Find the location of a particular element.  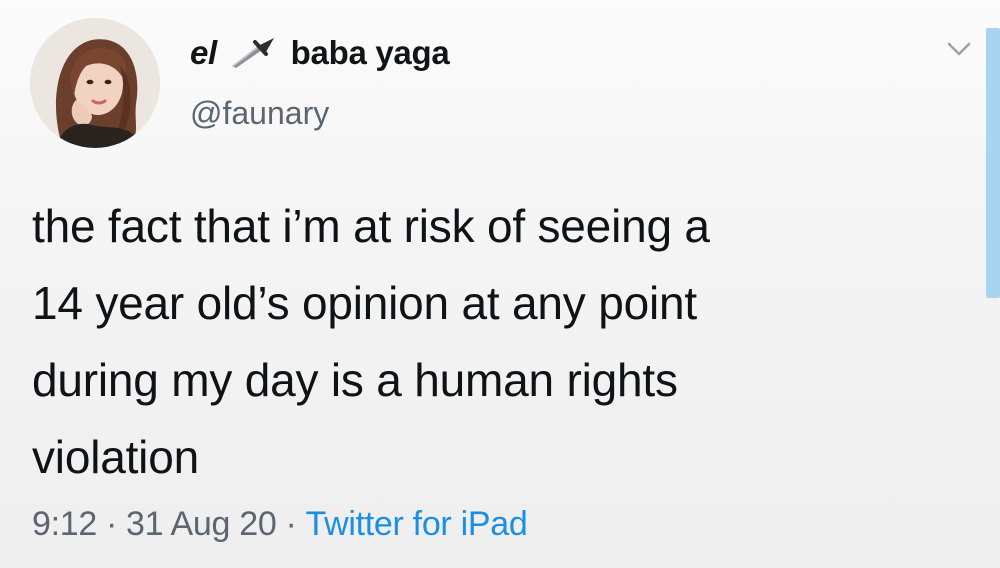

avatar-illustration is located at coordinates (95, 83).